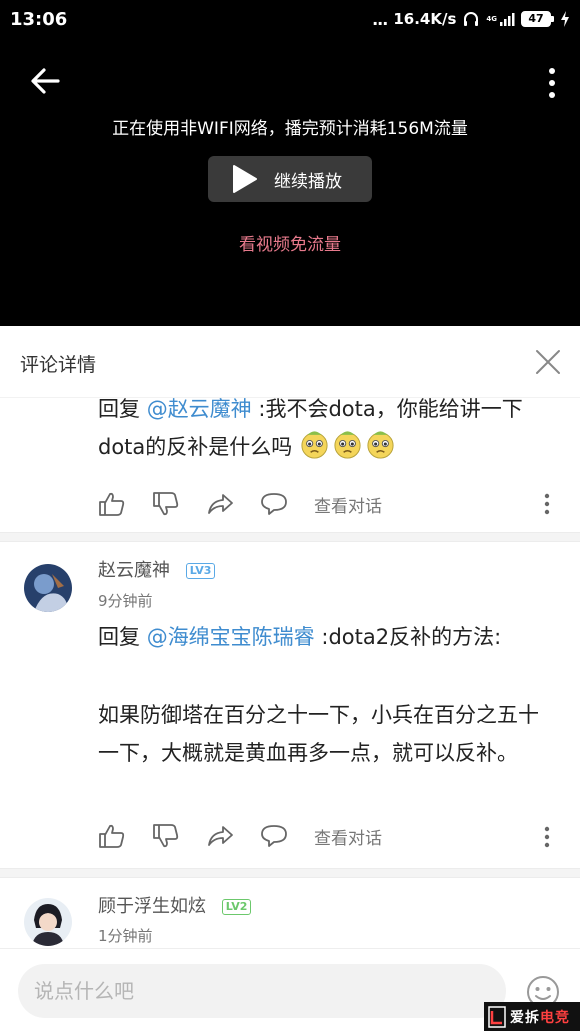  I want to click on play-icon, so click(245, 179).